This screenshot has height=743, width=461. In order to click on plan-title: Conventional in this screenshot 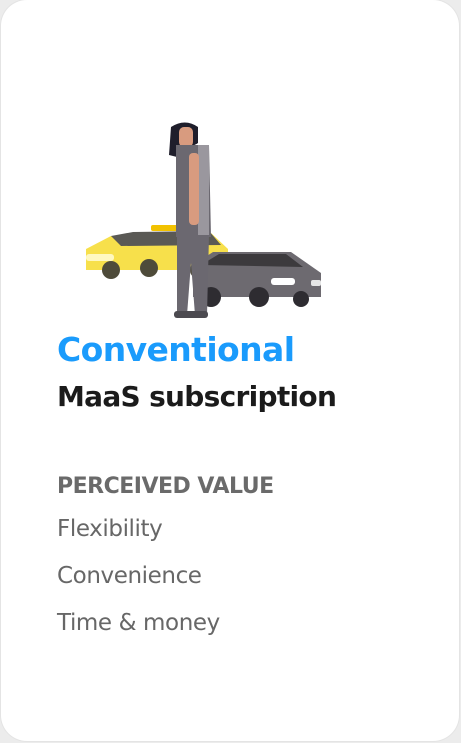, I will do `click(176, 349)`.